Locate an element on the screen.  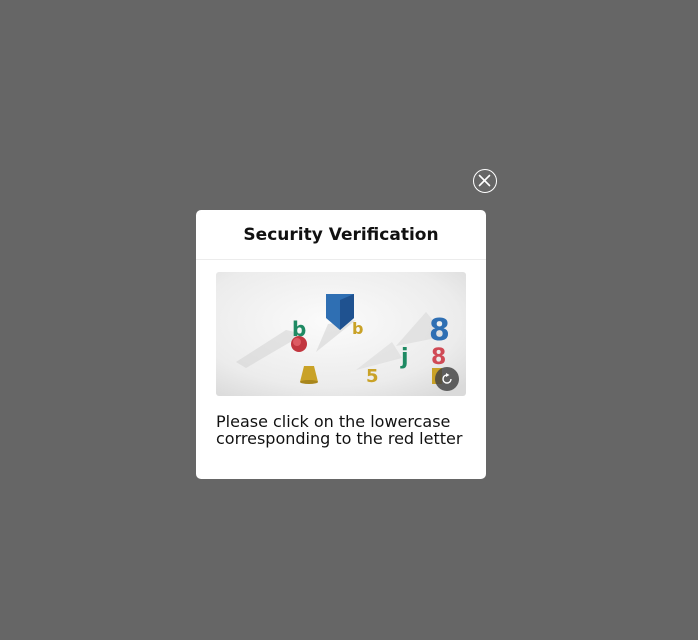
close-icon is located at coordinates (484, 180).